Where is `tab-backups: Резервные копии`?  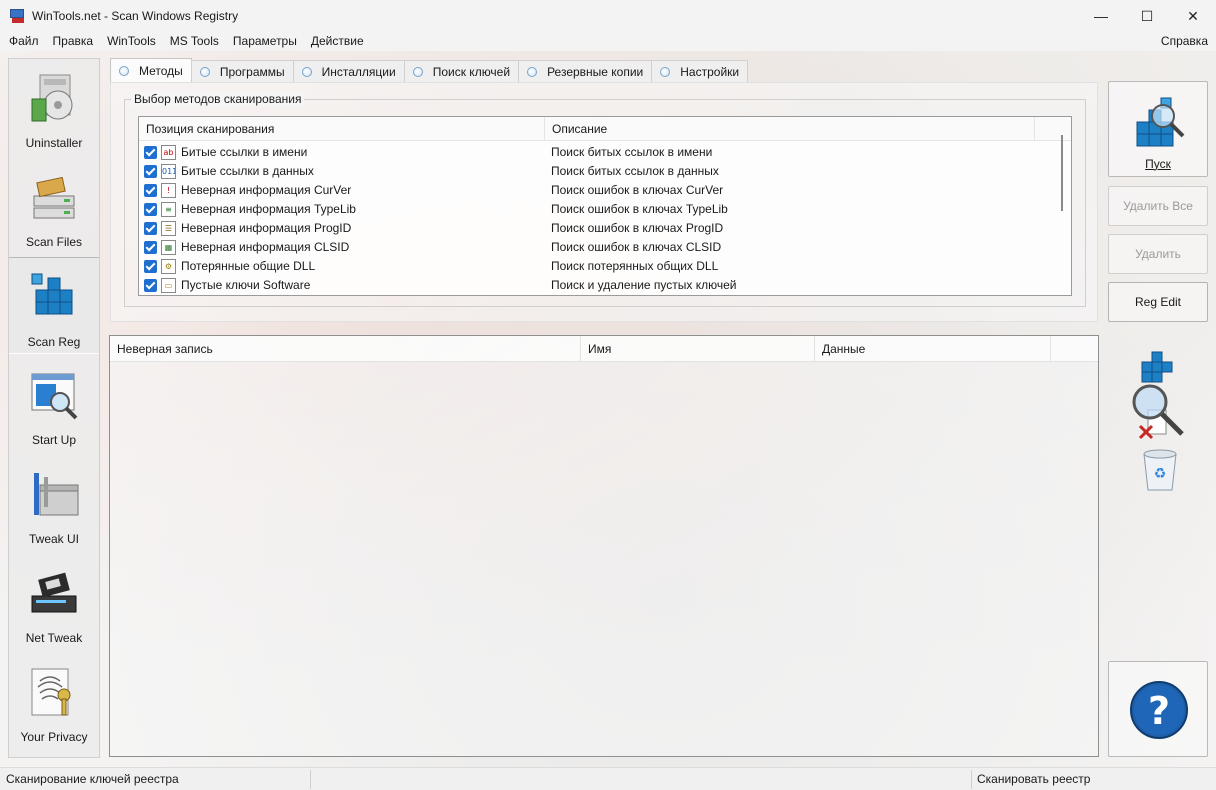
tab-backups: Резервные копии is located at coordinates (585, 71).